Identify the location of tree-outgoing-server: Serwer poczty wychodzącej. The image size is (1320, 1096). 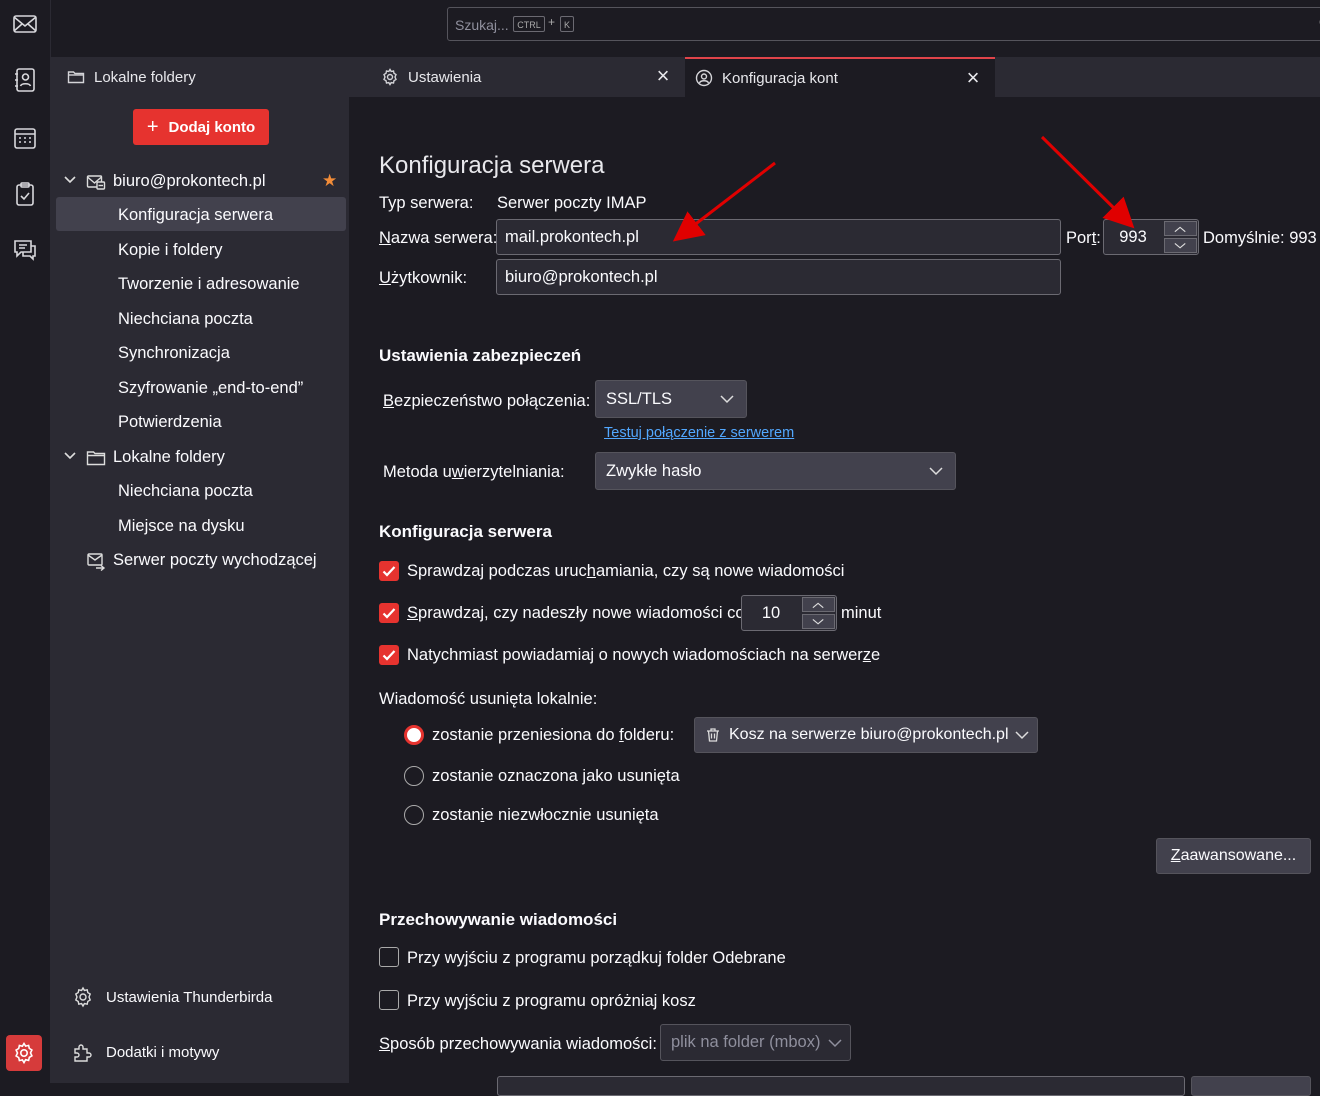
(215, 560).